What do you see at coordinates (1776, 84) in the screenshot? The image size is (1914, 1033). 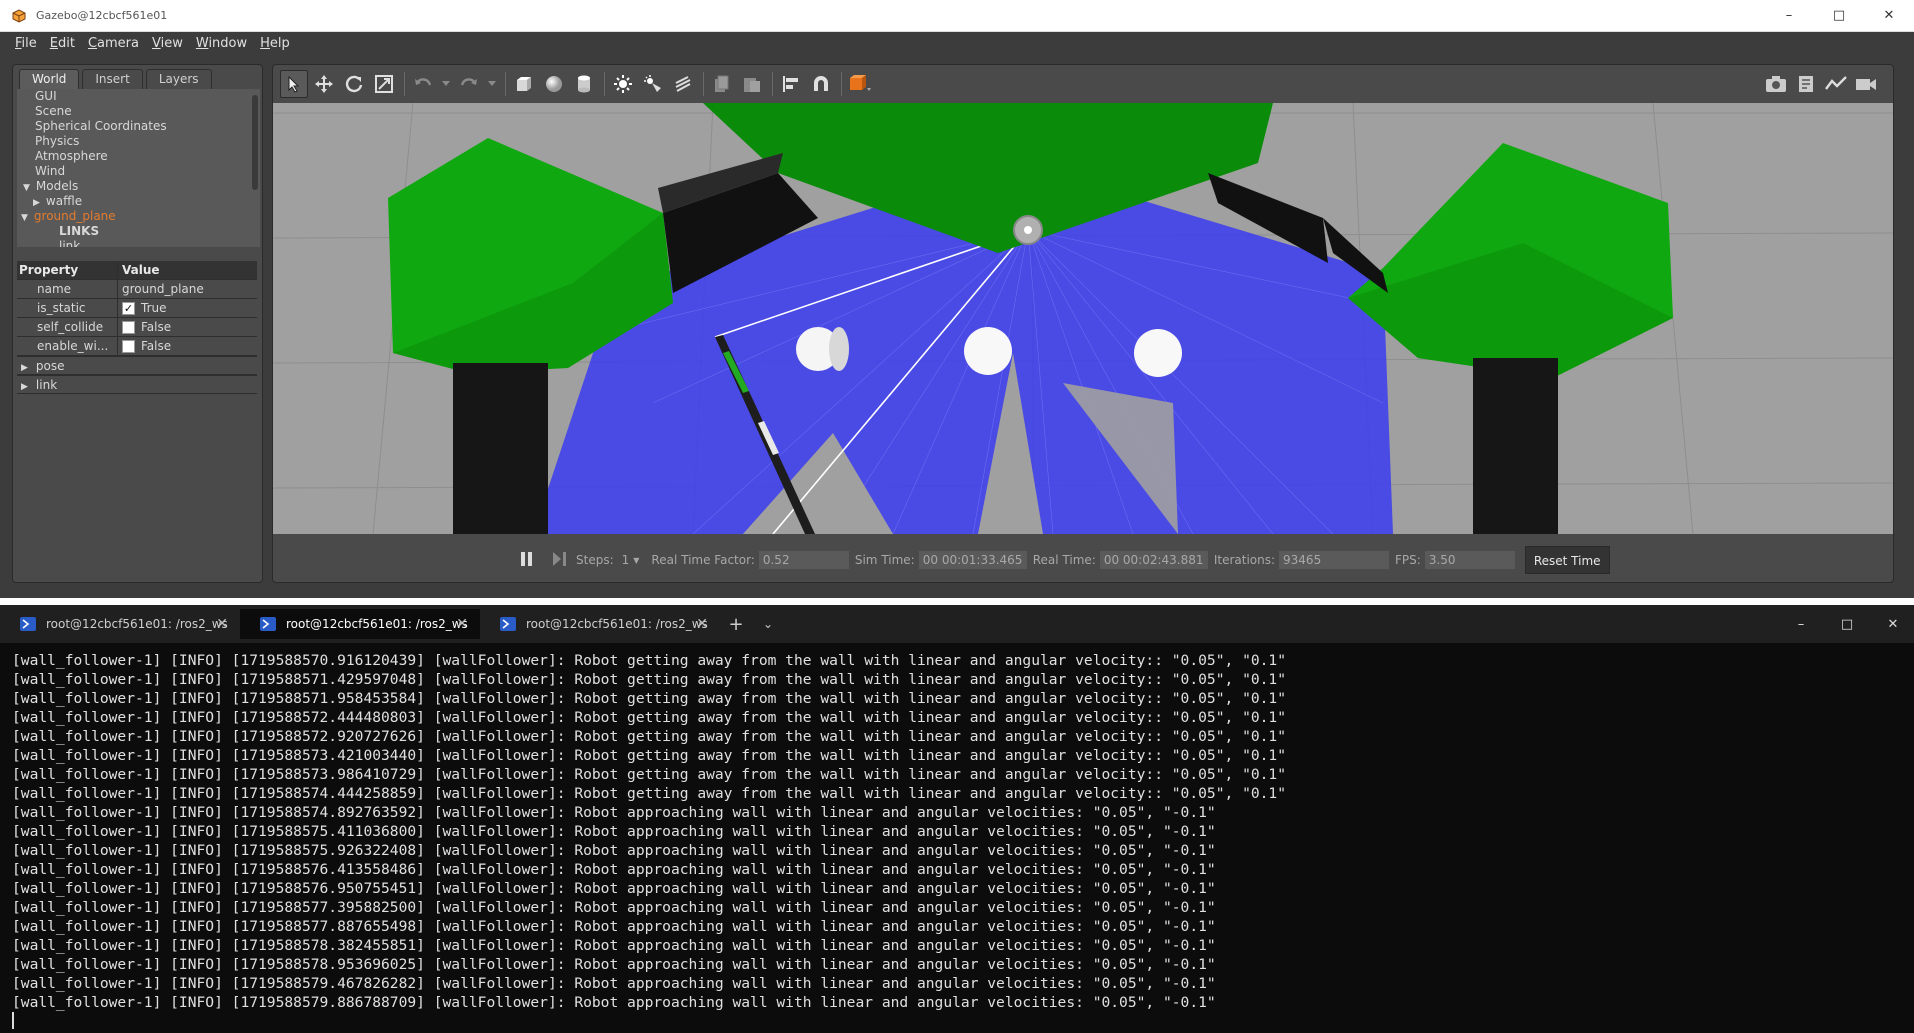 I see `screenshot-camera-icon` at bounding box center [1776, 84].